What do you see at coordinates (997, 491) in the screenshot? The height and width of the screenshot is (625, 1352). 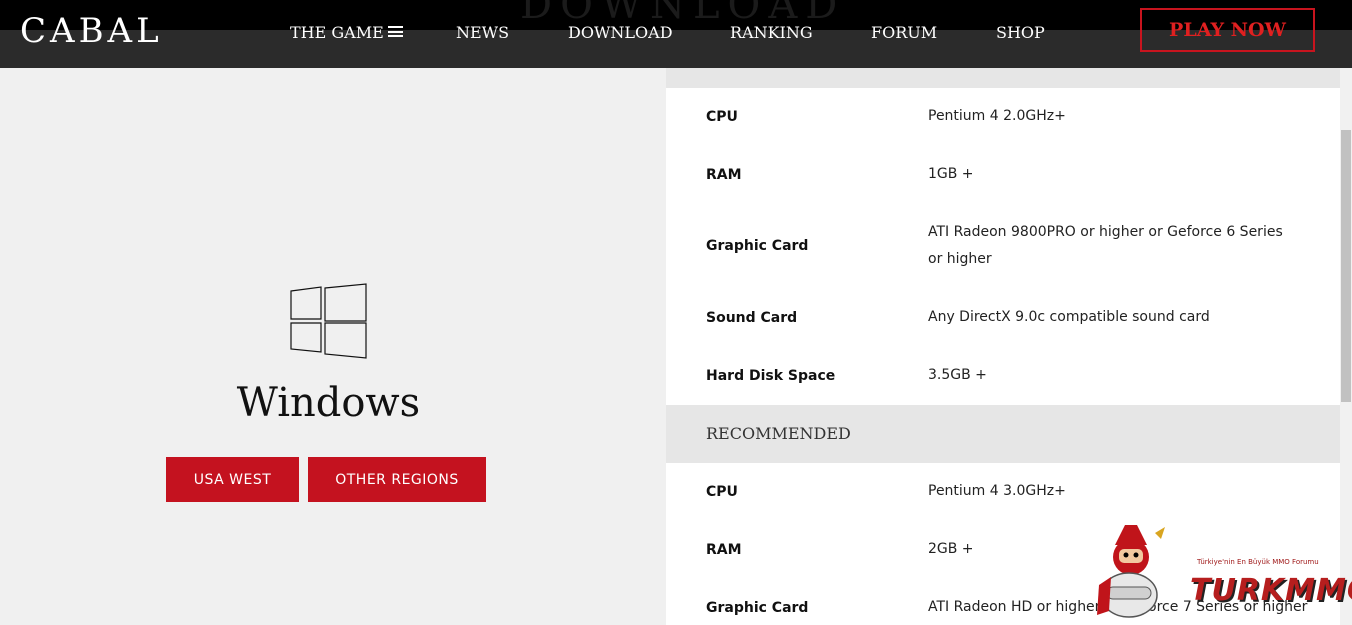 I see `spec-value: Pentium 4 3.0GHz+` at bounding box center [997, 491].